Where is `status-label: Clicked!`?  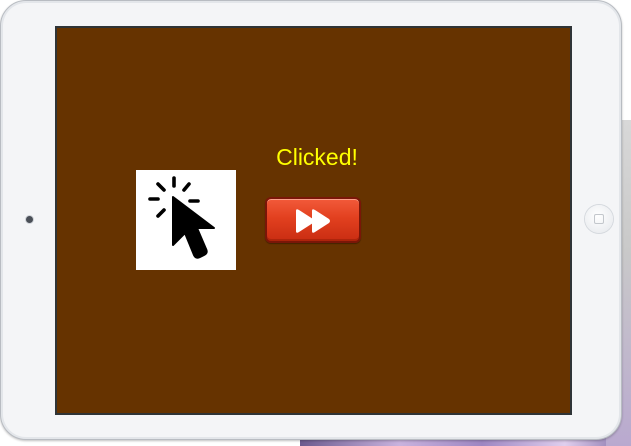
status-label: Clicked! is located at coordinates (317, 157).